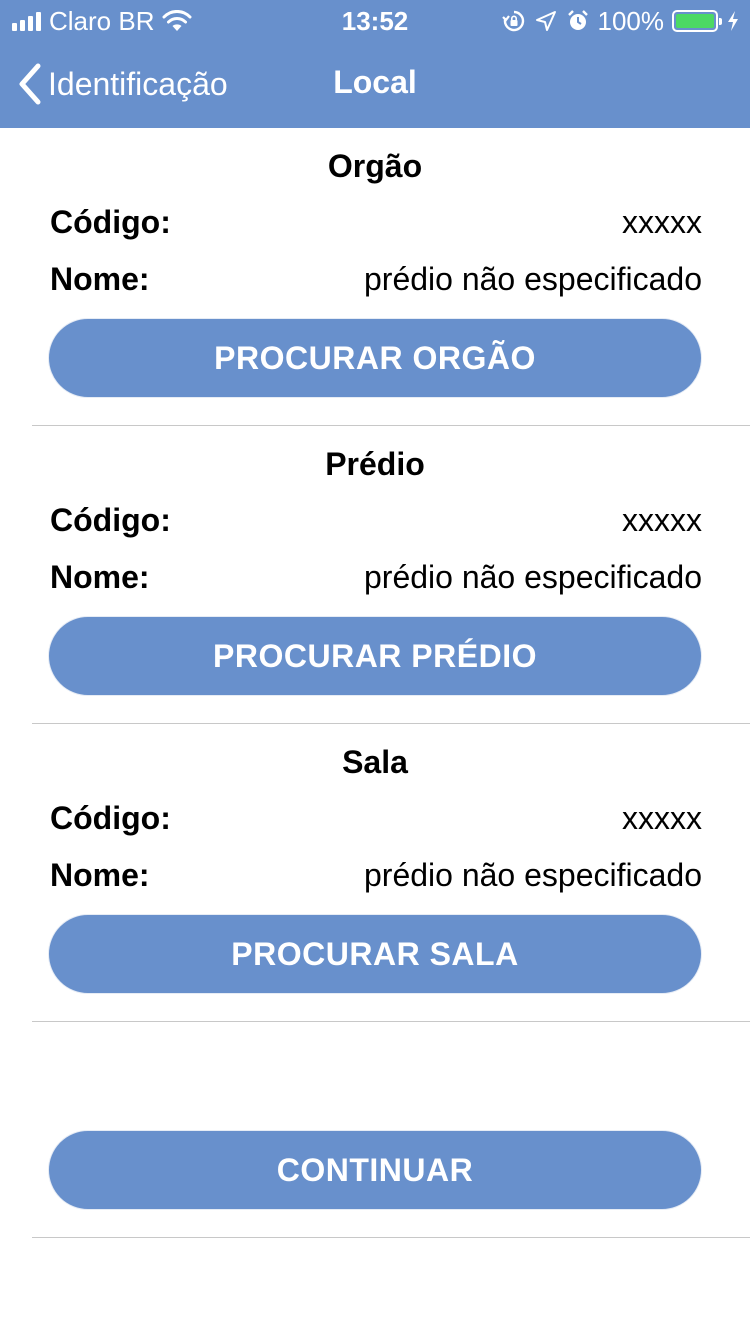  Describe the element at coordinates (512, 21) in the screenshot. I see `orientation-lock-icon` at that location.